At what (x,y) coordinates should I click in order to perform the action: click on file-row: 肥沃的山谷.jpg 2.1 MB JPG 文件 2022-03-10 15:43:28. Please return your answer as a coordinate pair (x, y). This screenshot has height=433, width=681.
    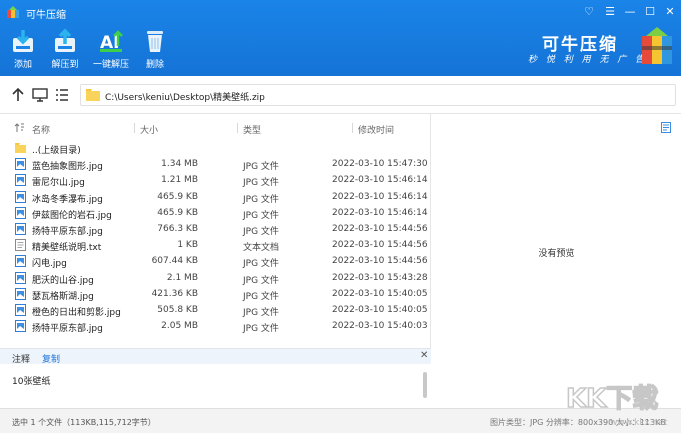
    Looking at the image, I should click on (215, 278).